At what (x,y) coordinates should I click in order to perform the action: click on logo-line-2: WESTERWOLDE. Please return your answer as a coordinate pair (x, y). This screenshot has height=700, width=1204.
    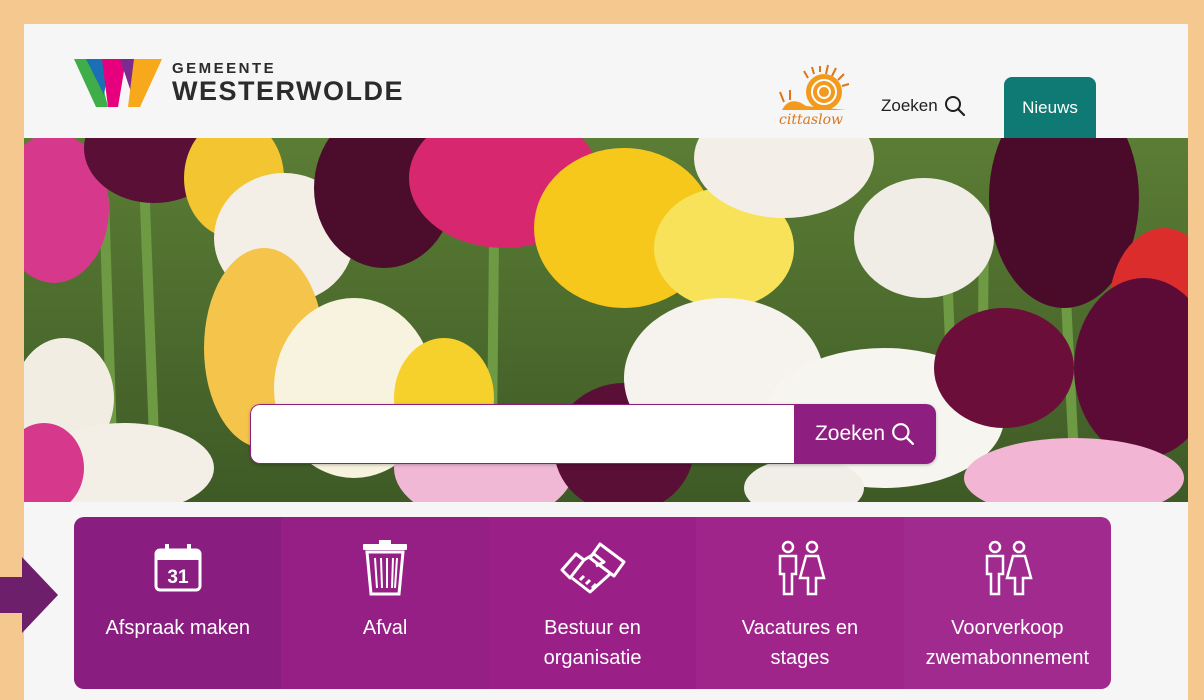
    Looking at the image, I should click on (288, 90).